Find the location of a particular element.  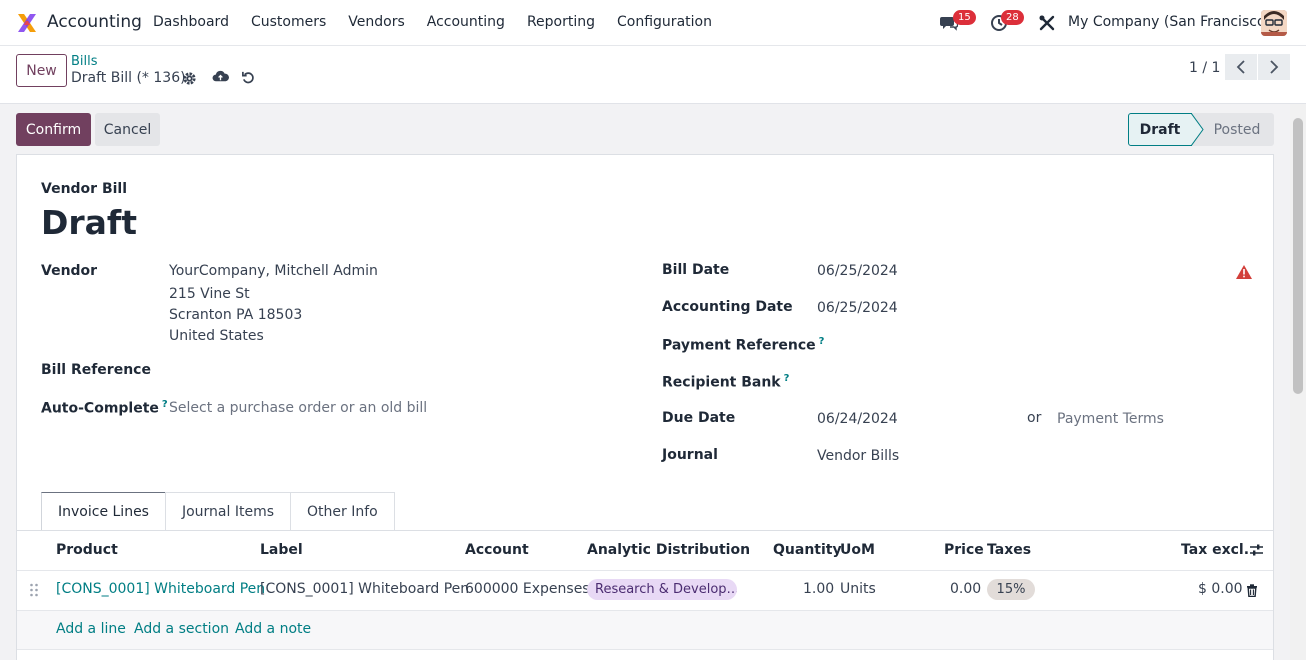

chevron-left-icon is located at coordinates (1240, 67).